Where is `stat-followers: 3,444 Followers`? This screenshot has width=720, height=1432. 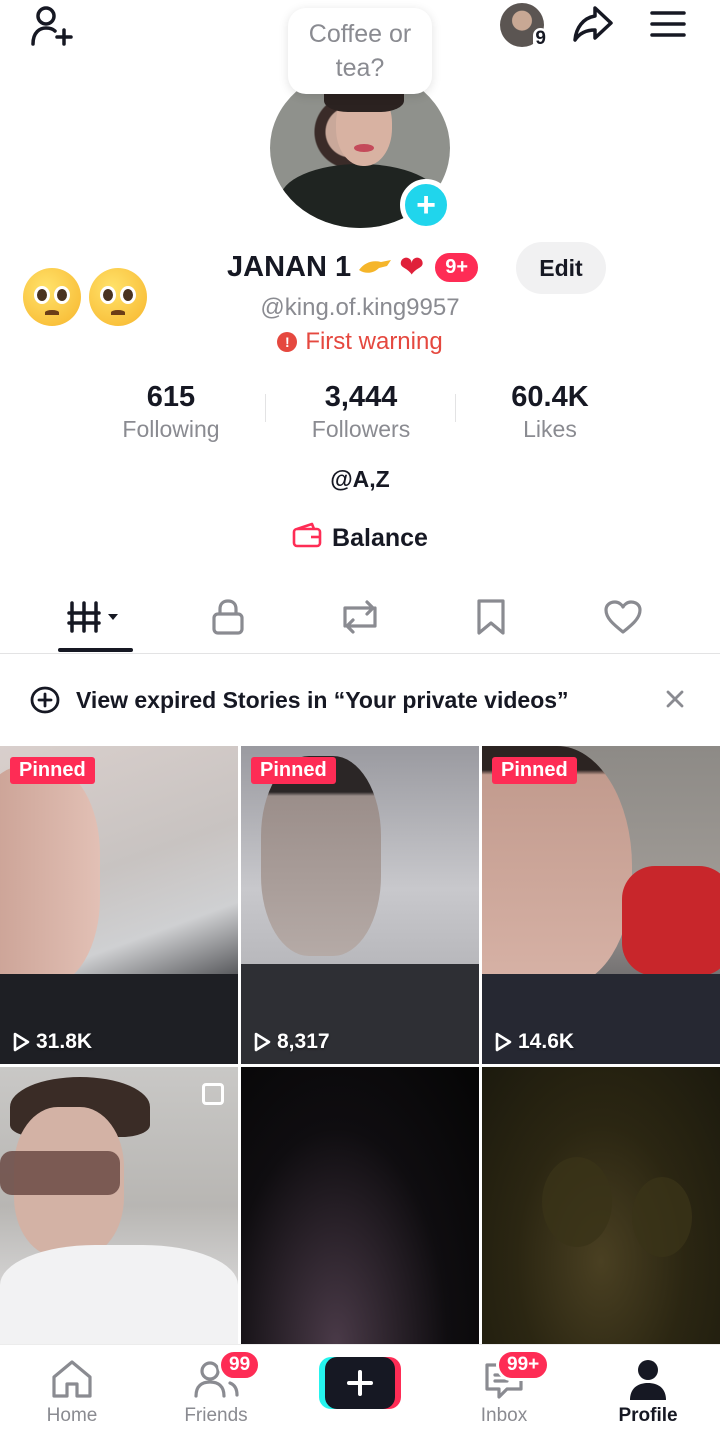
stat-followers: 3,444 Followers is located at coordinates (361, 412).